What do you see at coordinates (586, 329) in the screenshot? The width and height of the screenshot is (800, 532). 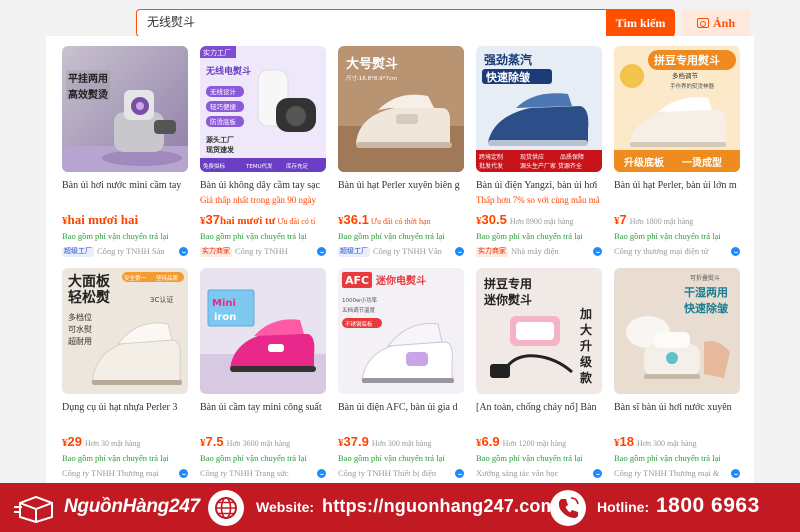 I see `svg-text: 大` at bounding box center [586, 329].